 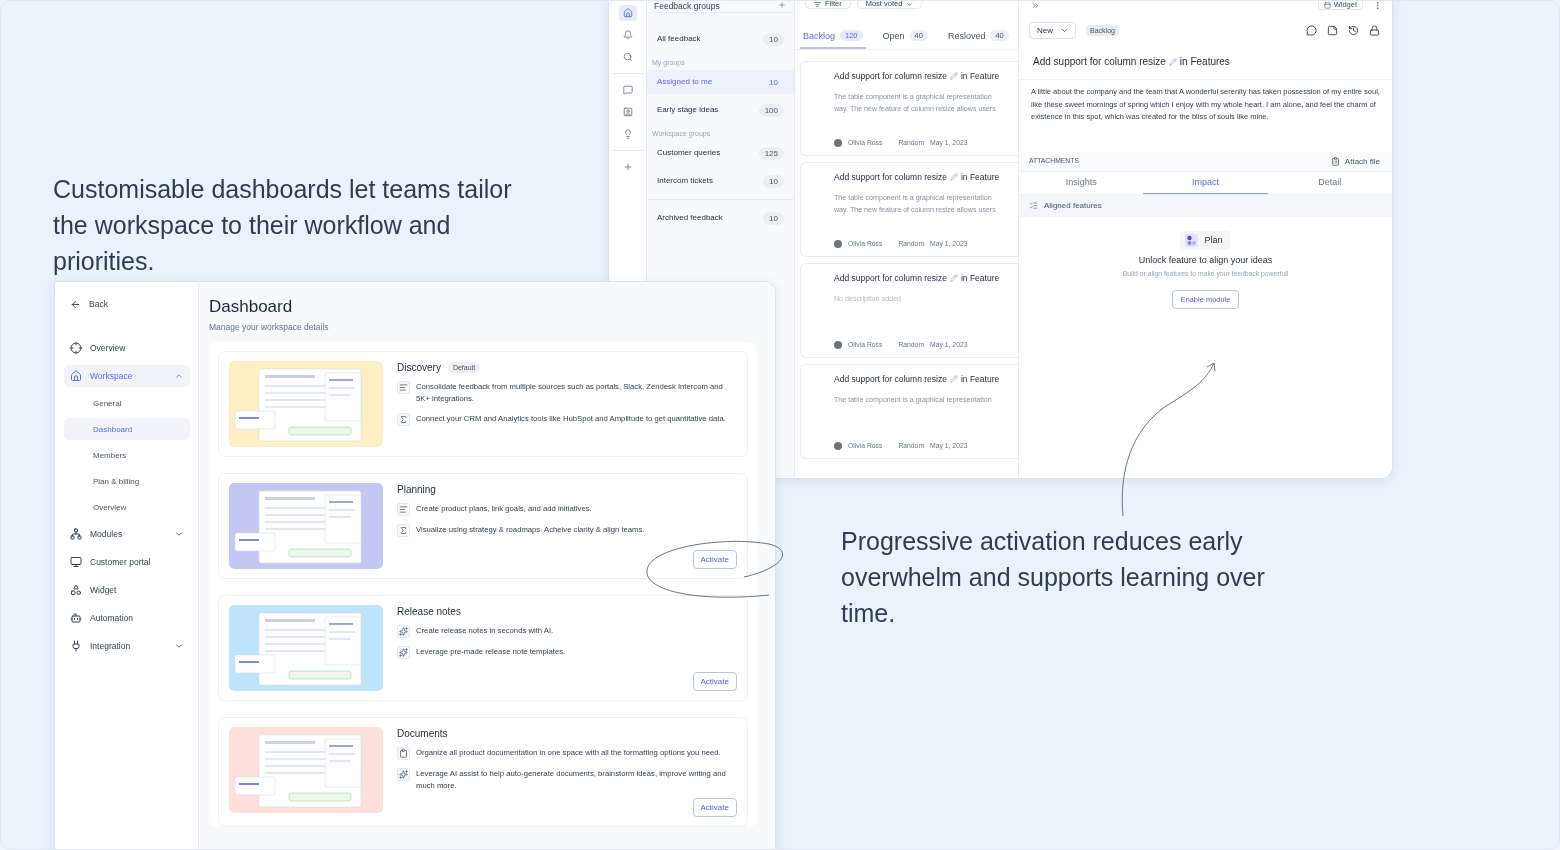 I want to click on module-name: Release notes, so click(x=429, y=611).